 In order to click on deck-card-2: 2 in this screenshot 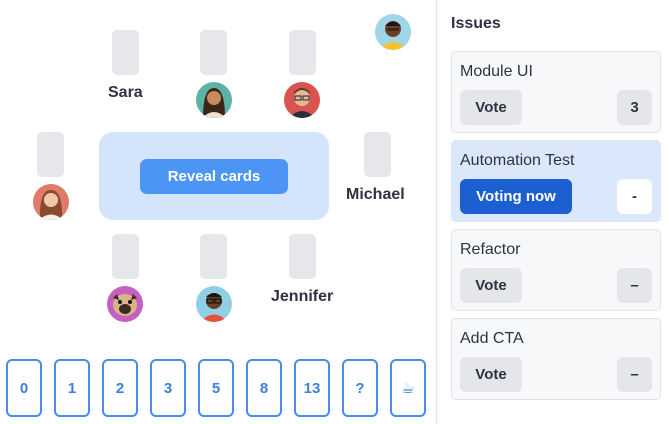, I will do `click(120, 388)`.